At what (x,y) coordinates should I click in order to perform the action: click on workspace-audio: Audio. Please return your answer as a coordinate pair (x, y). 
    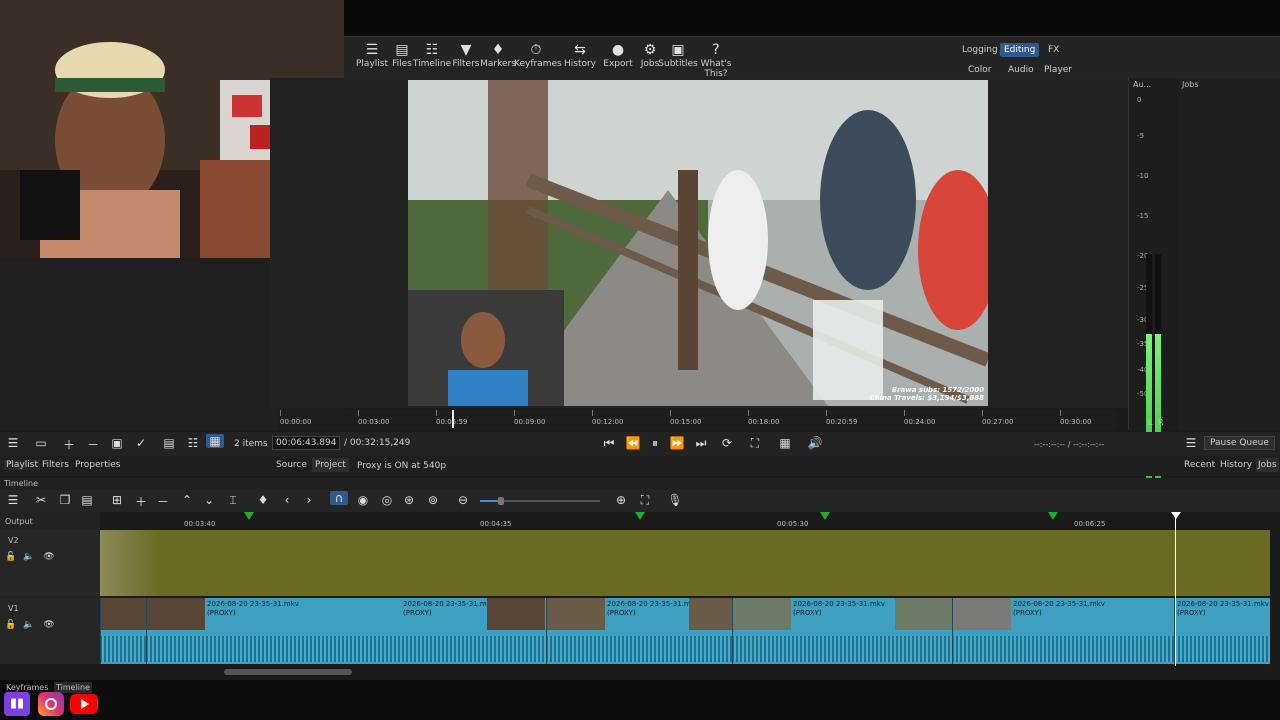
    Looking at the image, I should click on (1021, 70).